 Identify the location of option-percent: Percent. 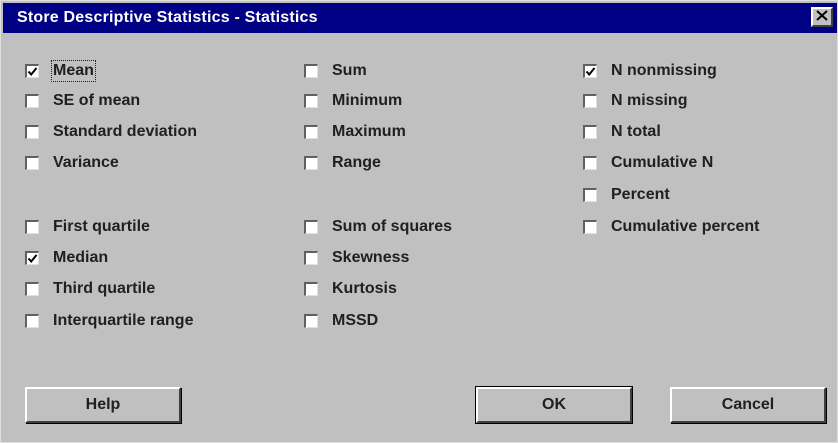
(626, 195).